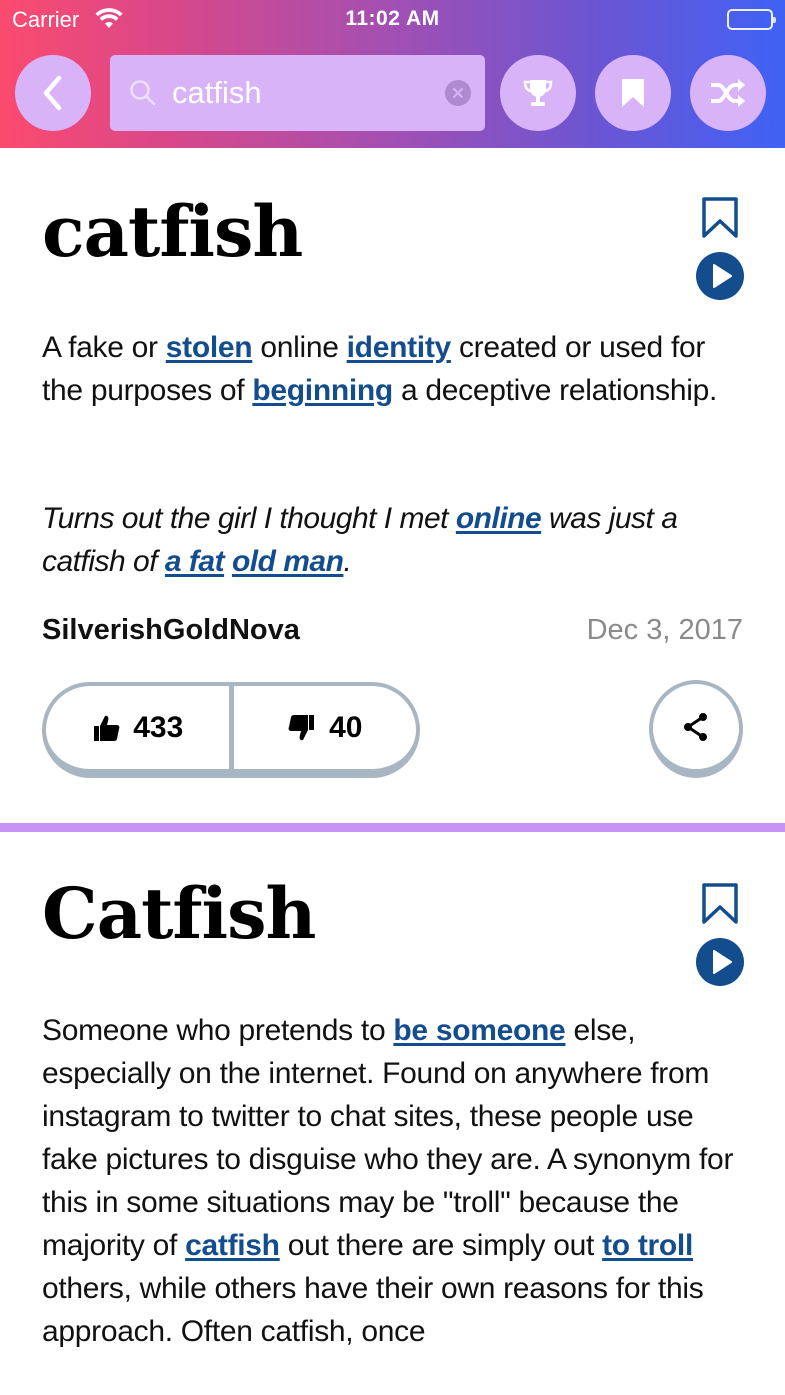 The width and height of the screenshot is (785, 1395). What do you see at coordinates (301, 727) in the screenshot?
I see `thumbs-down-icon` at bounding box center [301, 727].